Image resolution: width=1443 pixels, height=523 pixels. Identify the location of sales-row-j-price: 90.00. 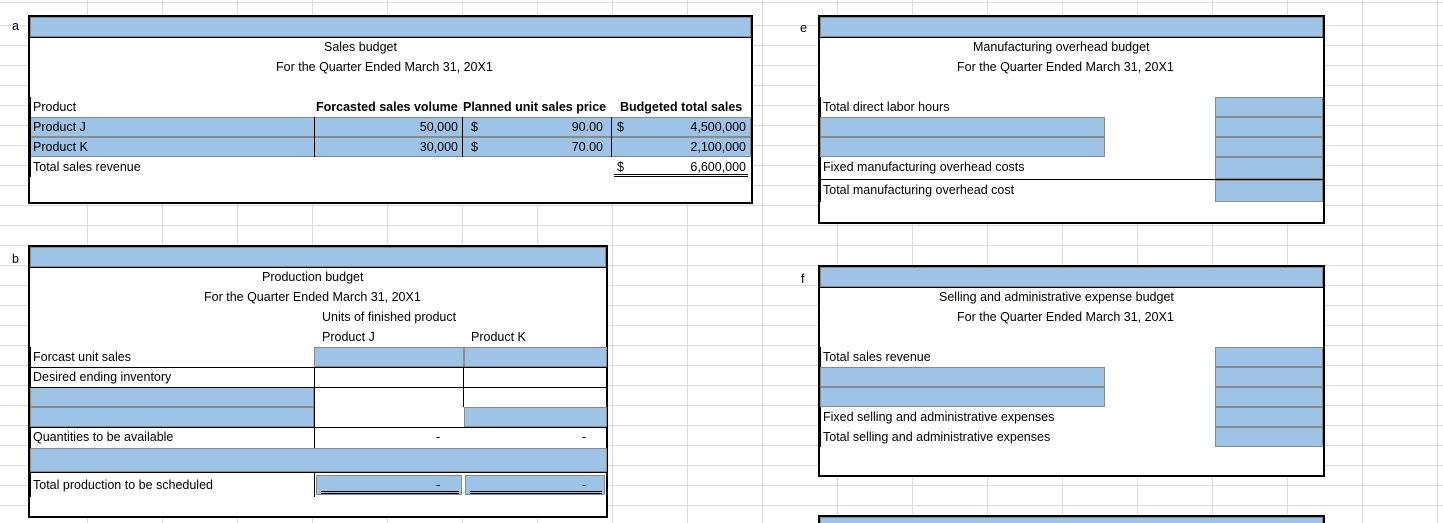
(587, 127).